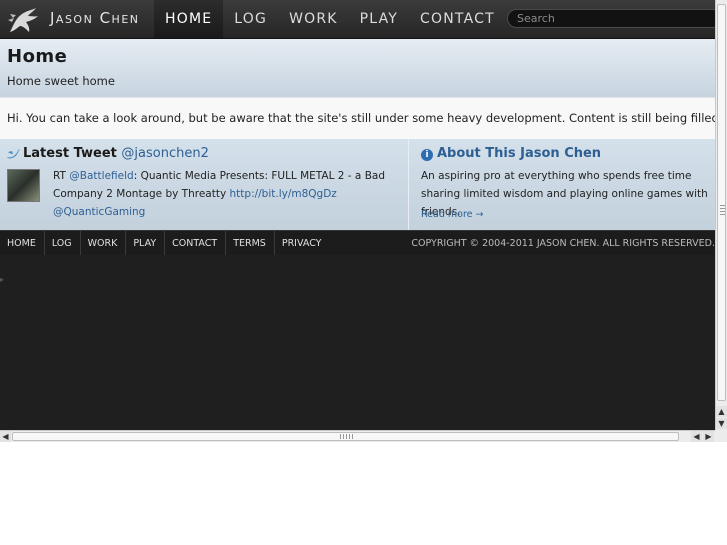 This screenshot has width=727, height=545. Describe the element at coordinates (70, 153) in the screenshot. I see `tweet-heading-label: Latest Tweet` at that location.